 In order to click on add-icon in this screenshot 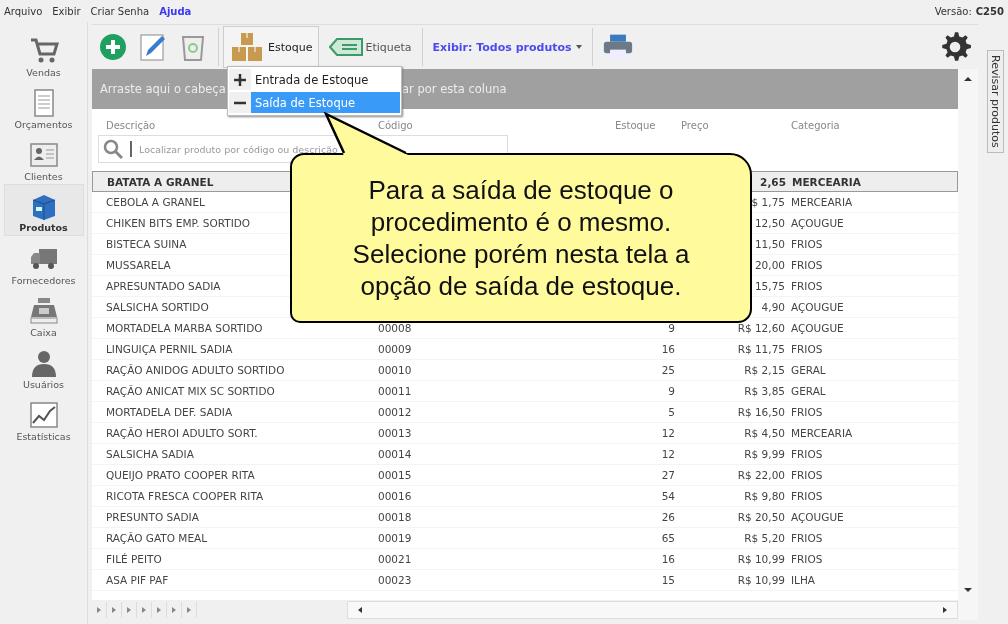, I will do `click(113, 47)`.